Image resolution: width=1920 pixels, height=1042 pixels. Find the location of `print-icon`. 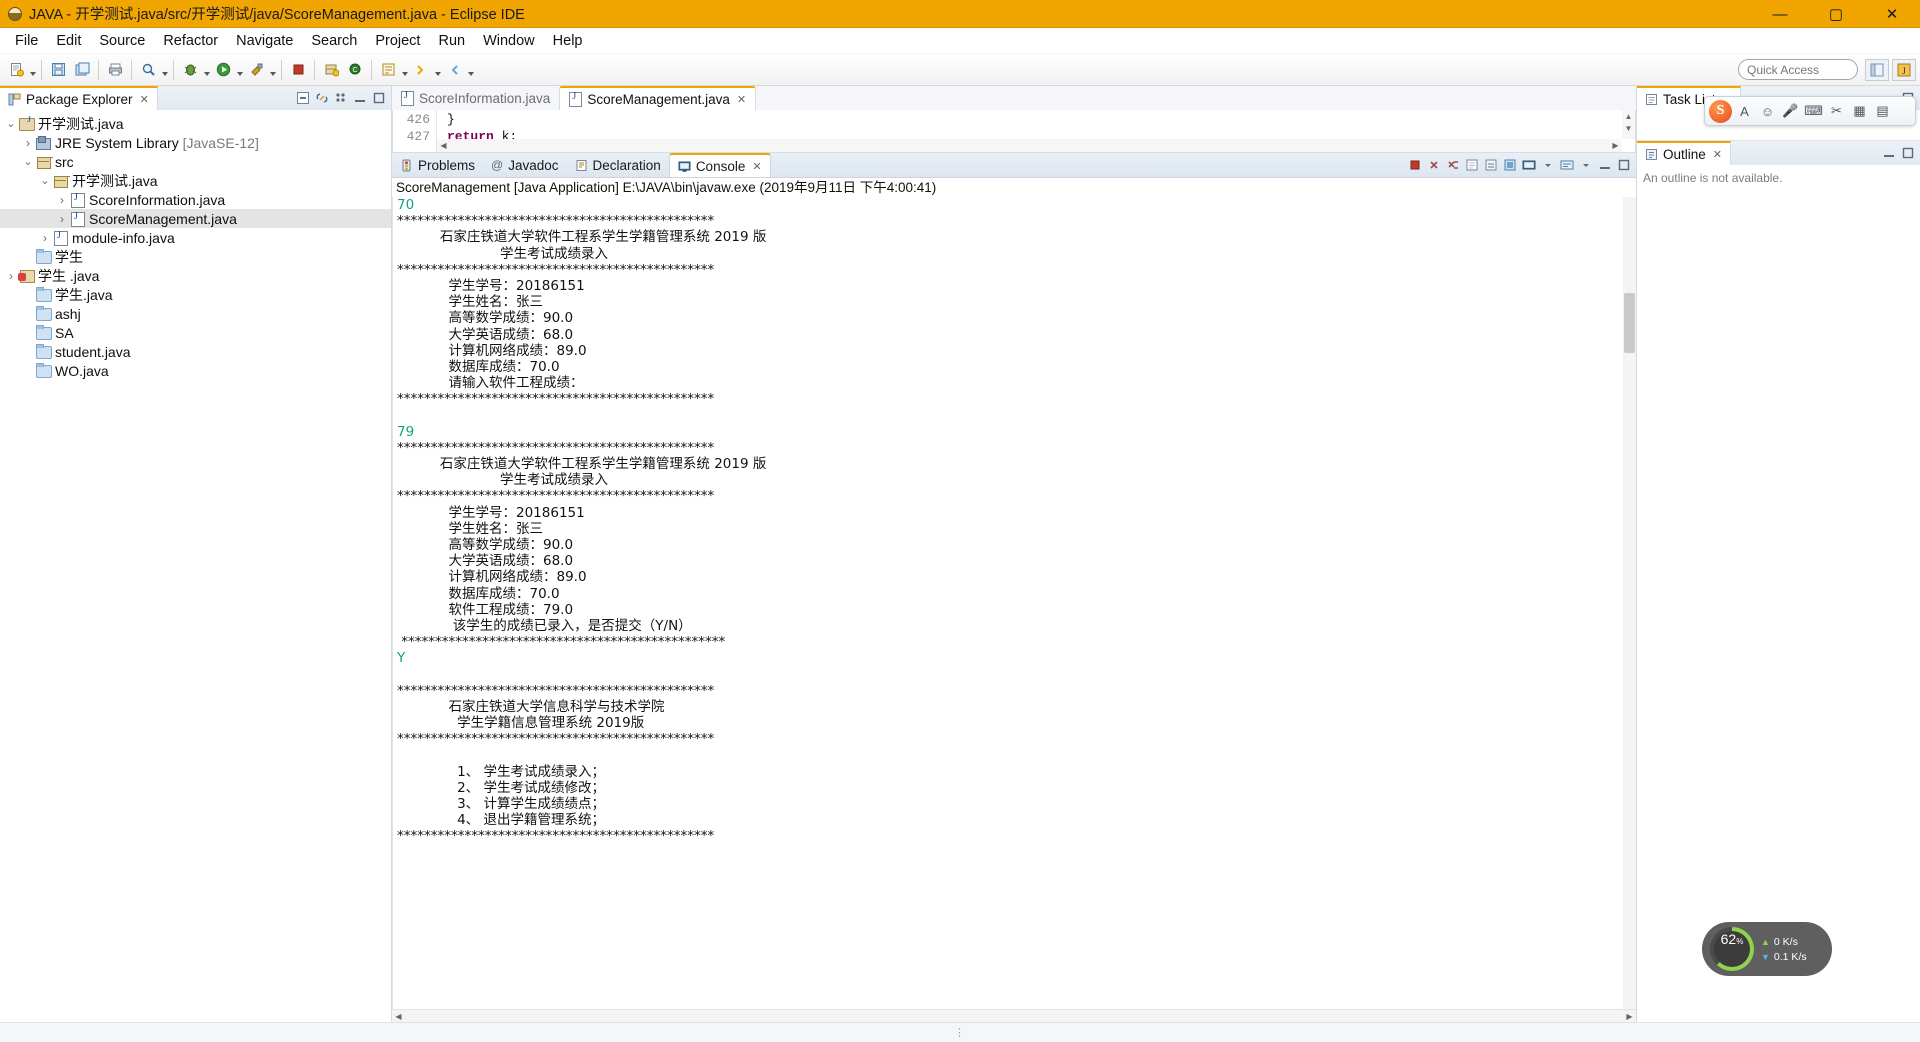

print-icon is located at coordinates (115, 70).